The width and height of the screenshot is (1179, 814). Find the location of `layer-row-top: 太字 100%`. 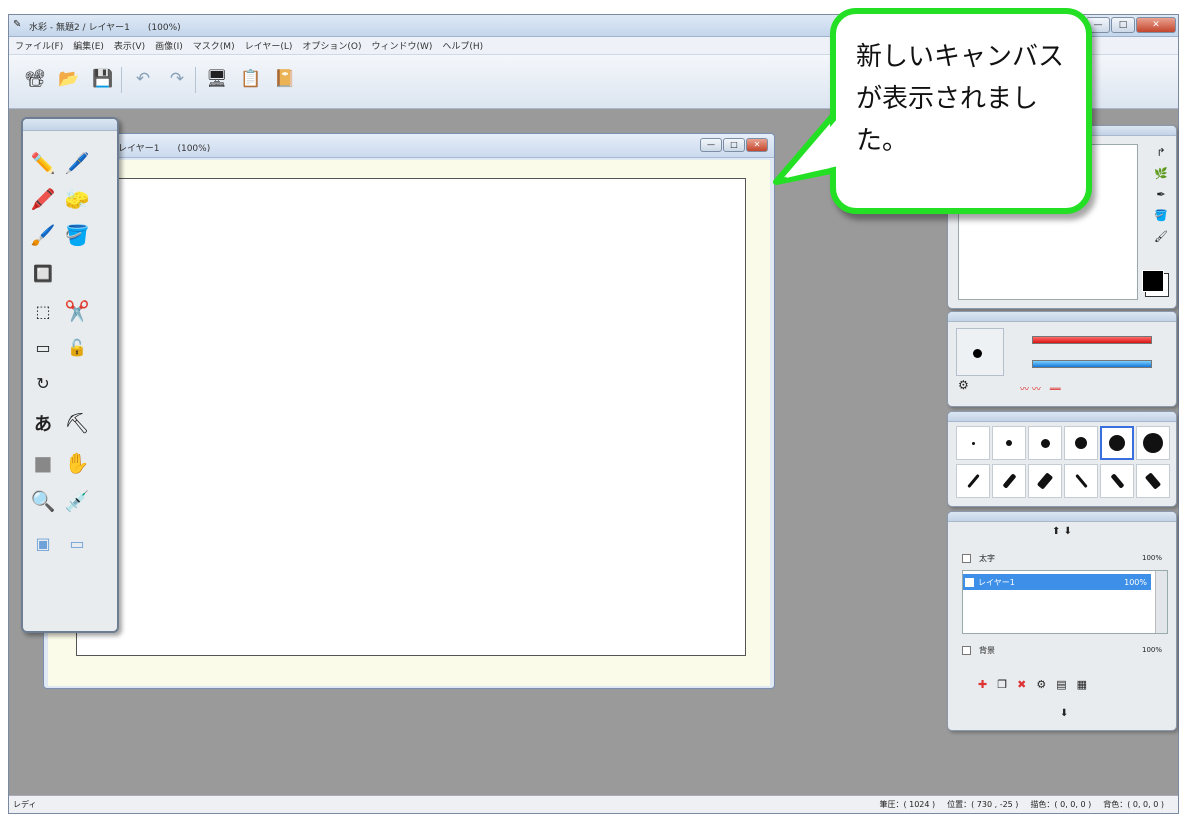

layer-row-top: 太字 100% is located at coordinates (1062, 558).